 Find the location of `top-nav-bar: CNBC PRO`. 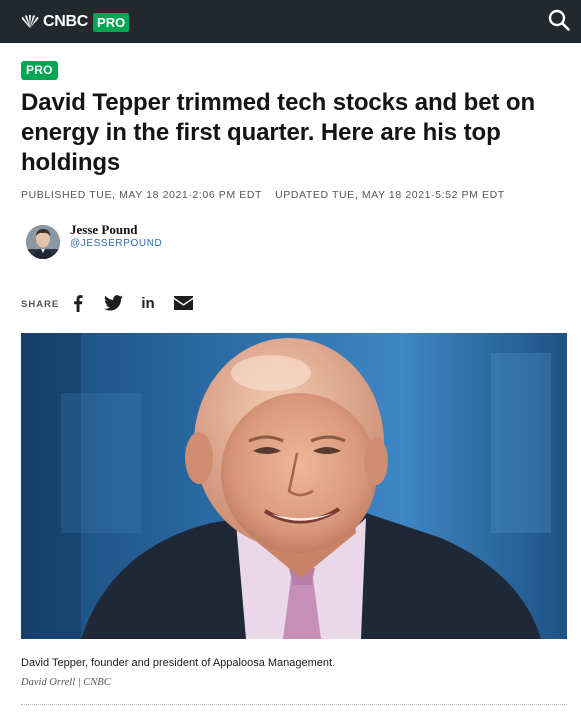

top-nav-bar: CNBC PRO is located at coordinates (290, 21).